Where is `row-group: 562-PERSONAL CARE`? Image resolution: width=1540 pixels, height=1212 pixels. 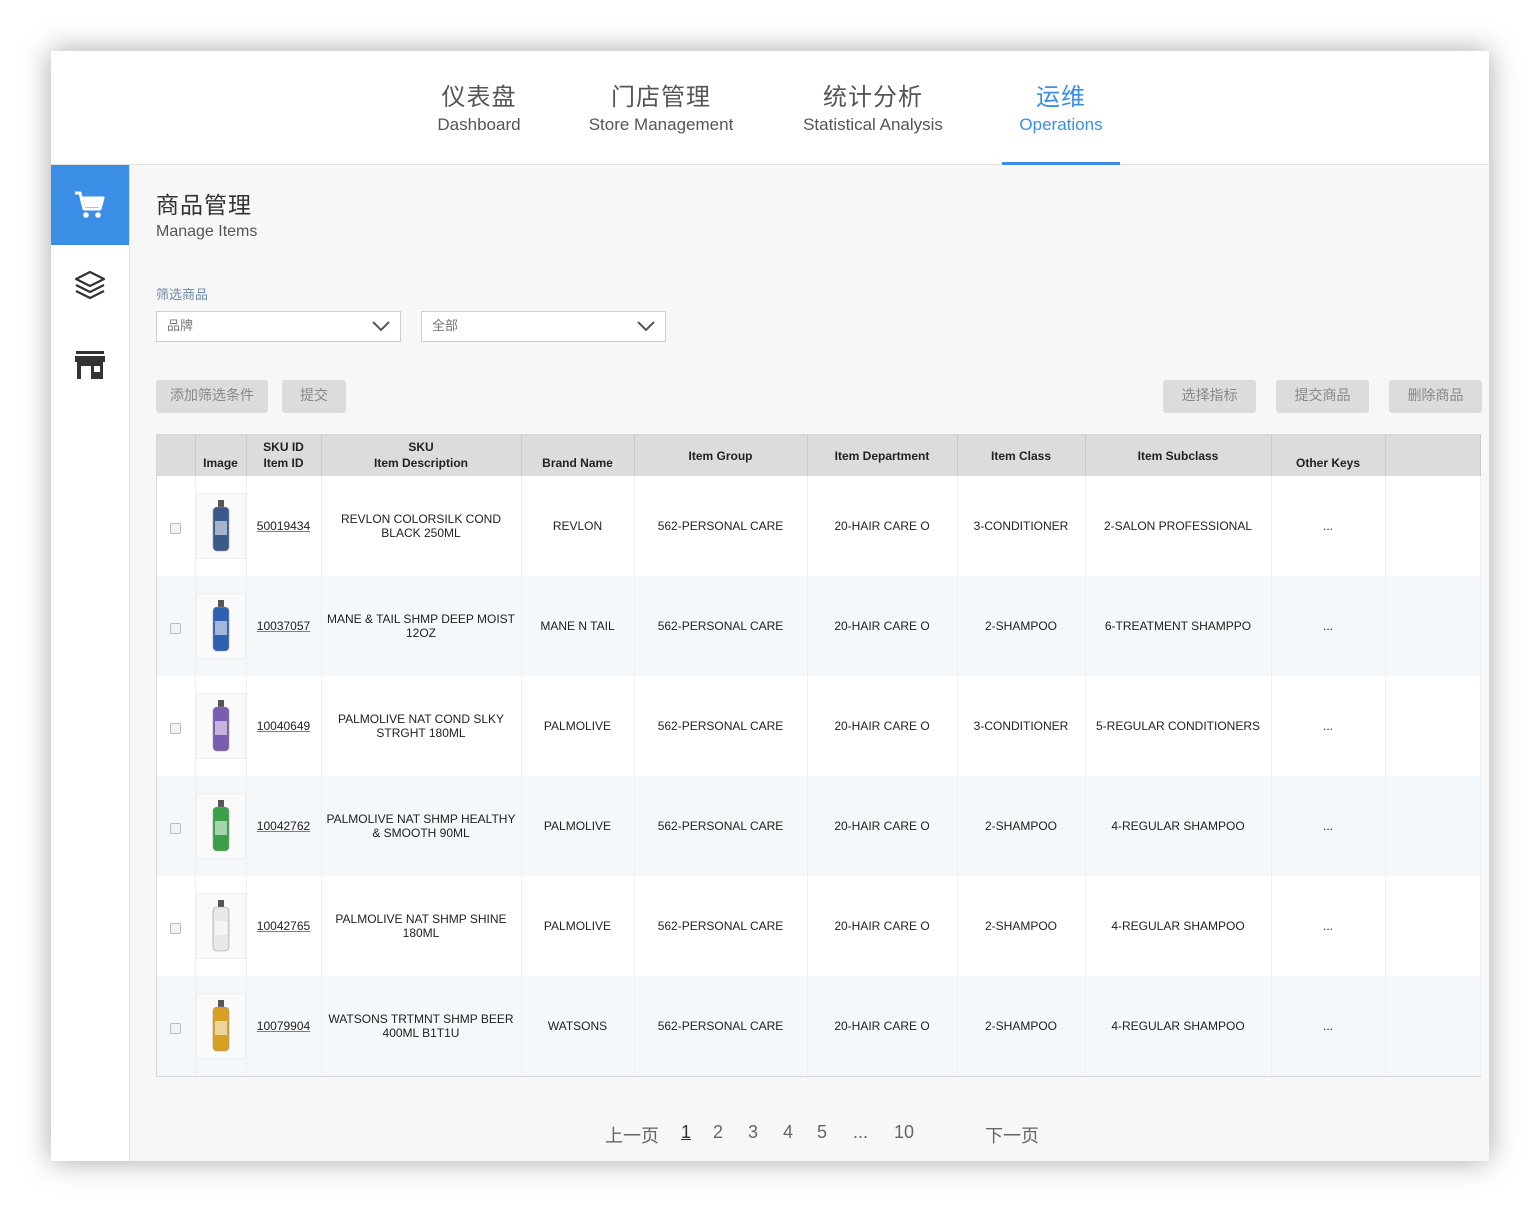 row-group: 562-PERSONAL CARE is located at coordinates (721, 726).